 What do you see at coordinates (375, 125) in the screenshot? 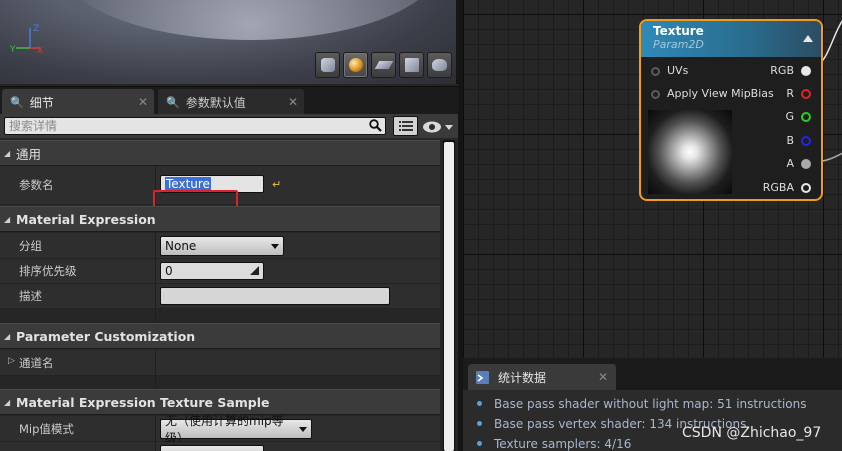
I see `search-icon` at bounding box center [375, 125].